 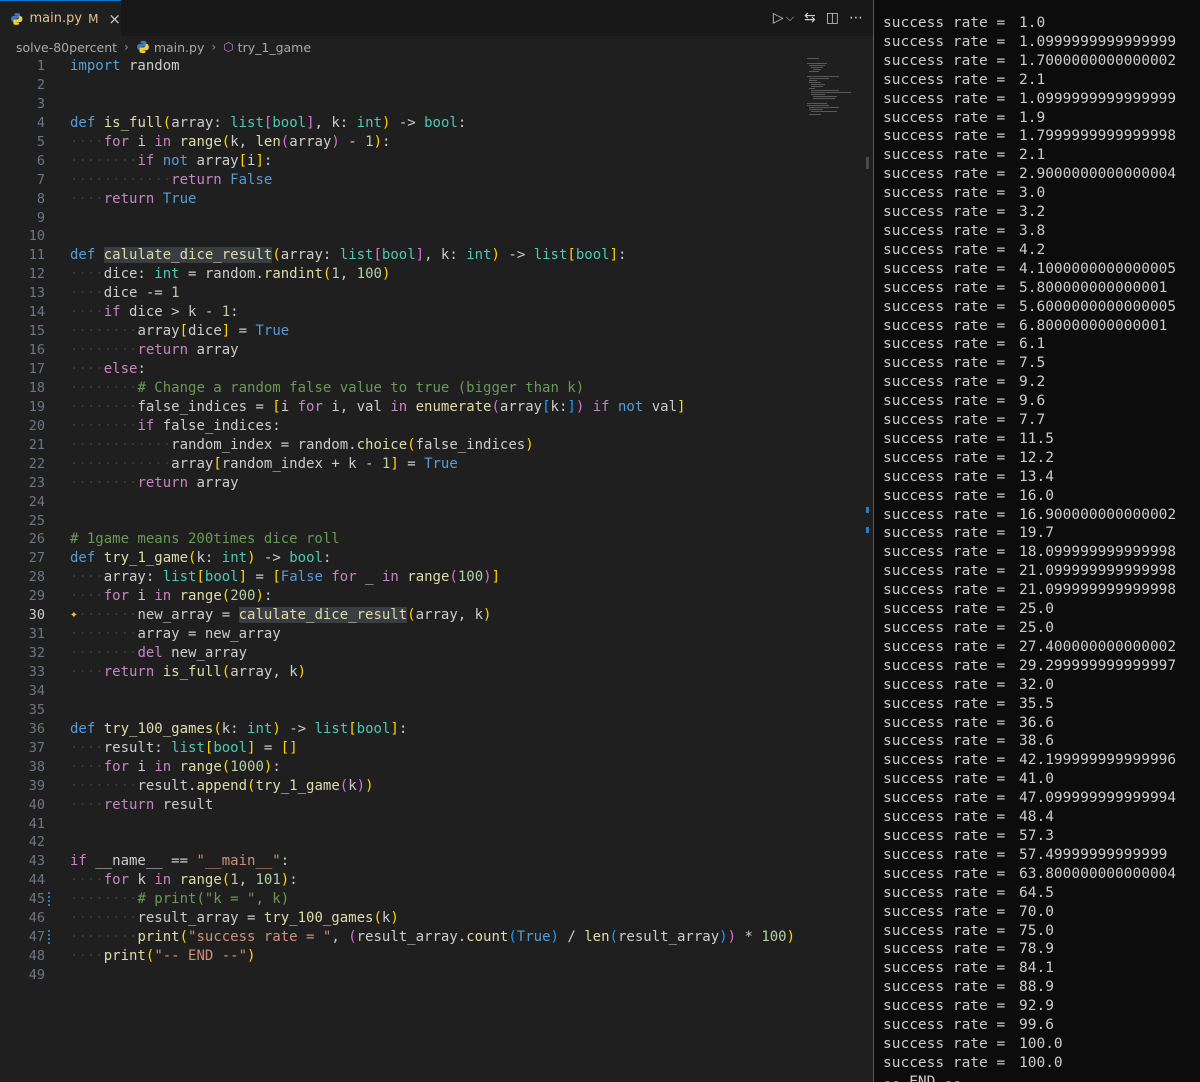 I want to click on output-value: 21.099999999999998, so click(x=1098, y=590).